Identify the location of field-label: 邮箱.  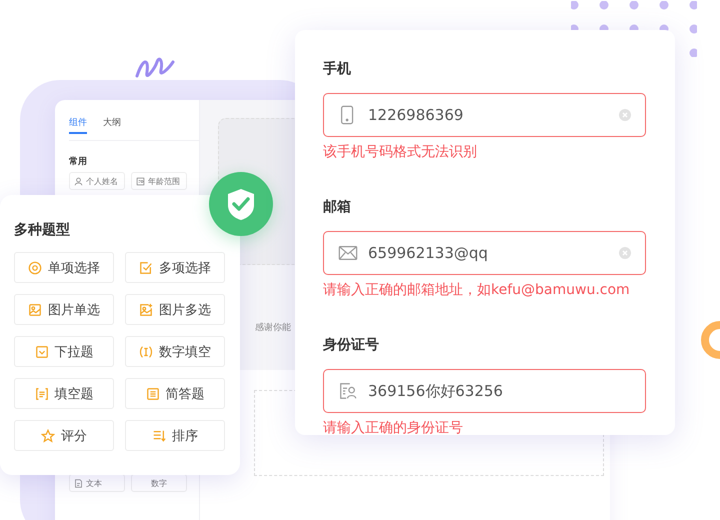
(337, 207).